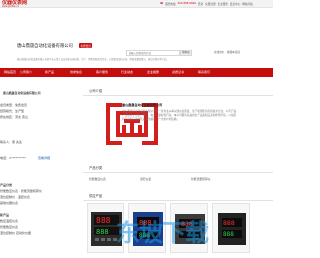 This screenshot has height=258, width=320. I want to click on side-member-type: 会员类型：免费会员, so click(14, 105).